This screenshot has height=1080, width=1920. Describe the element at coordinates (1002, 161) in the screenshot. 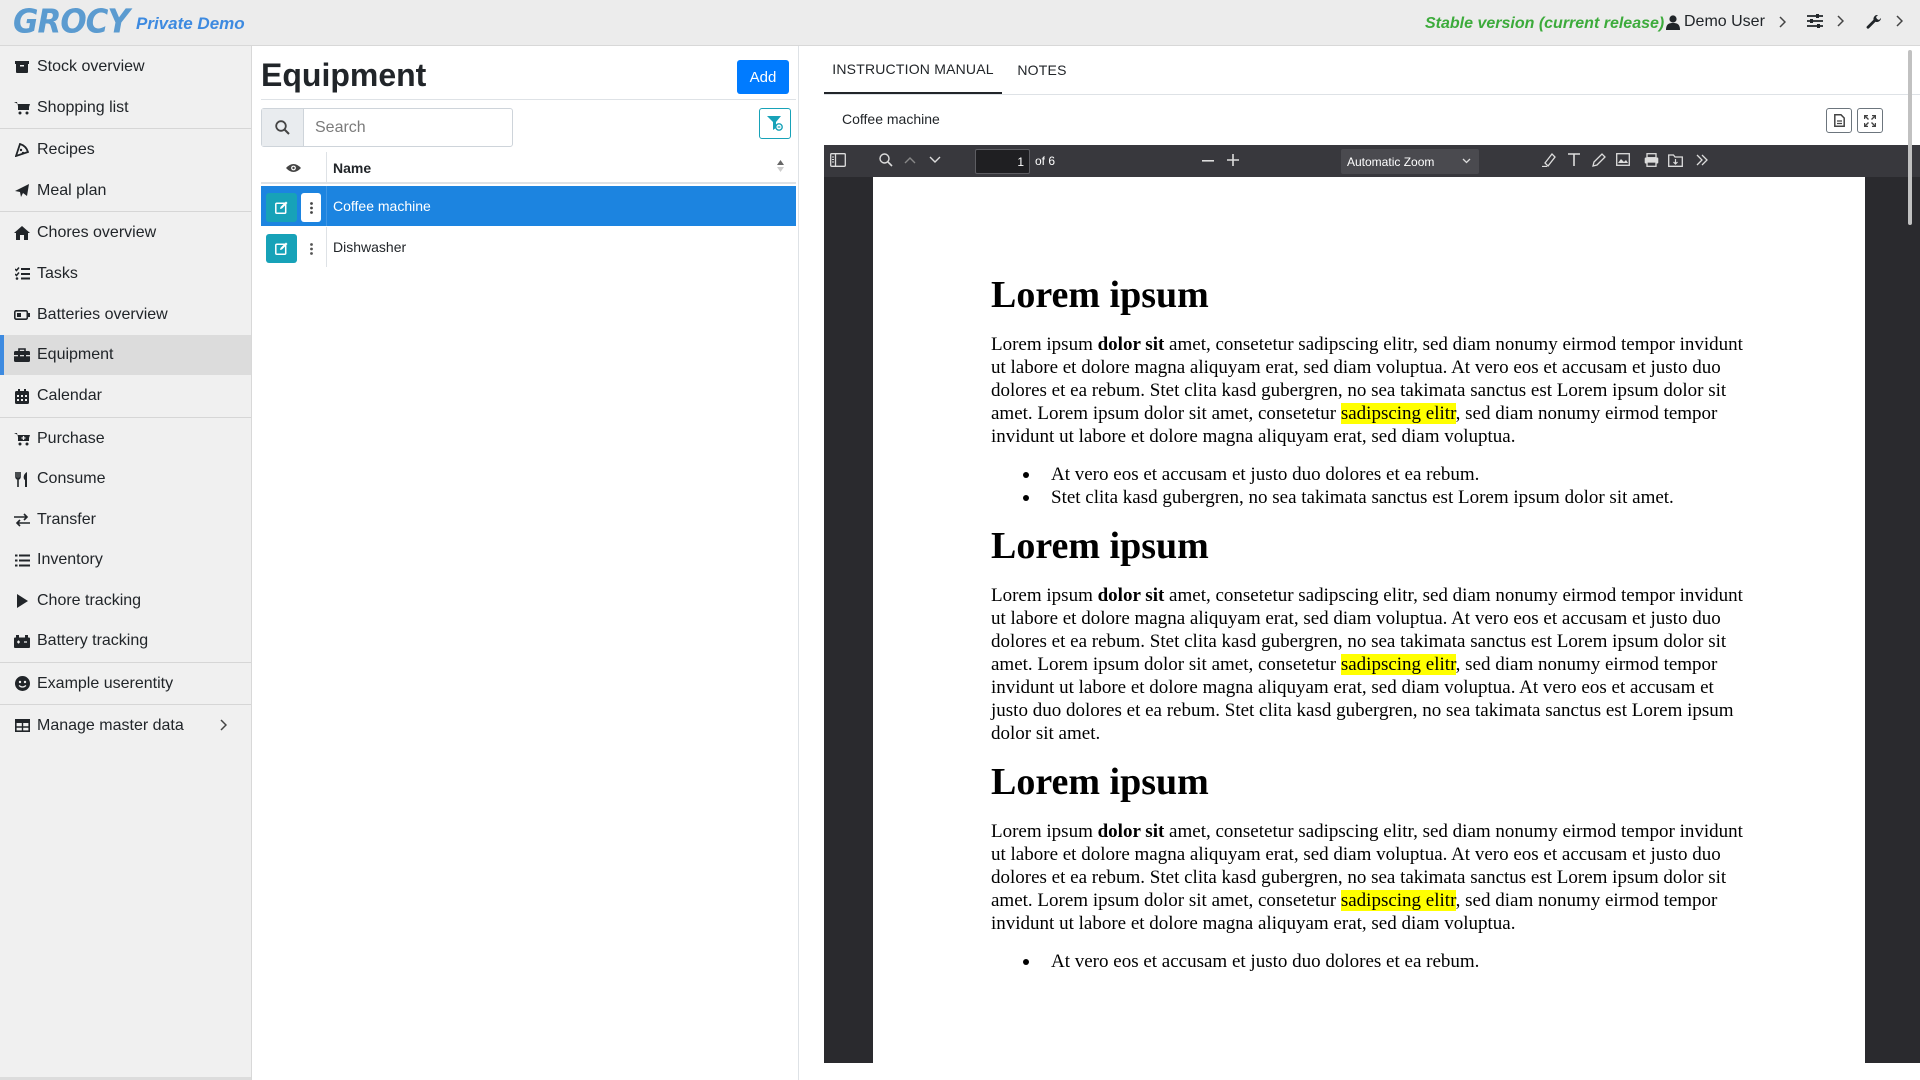

I see `page-number-input: 1` at that location.